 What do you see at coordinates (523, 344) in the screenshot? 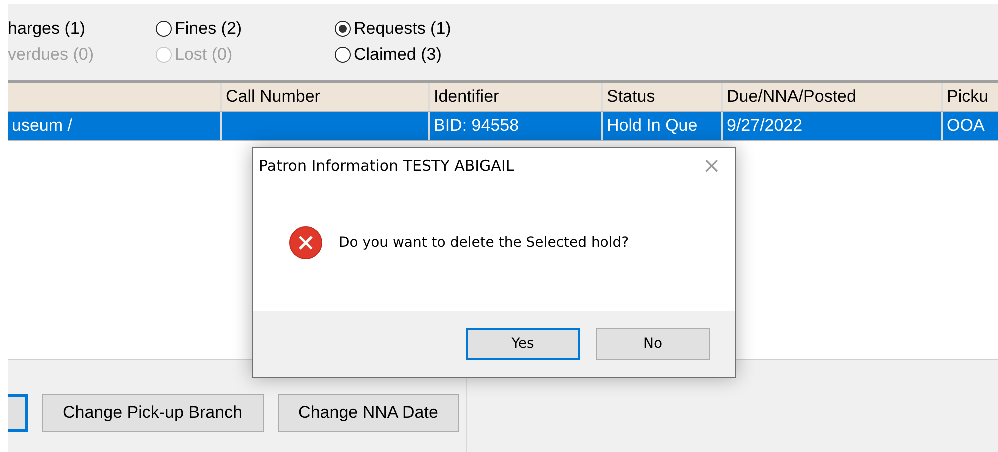
I see `dialog-button: Yes` at bounding box center [523, 344].